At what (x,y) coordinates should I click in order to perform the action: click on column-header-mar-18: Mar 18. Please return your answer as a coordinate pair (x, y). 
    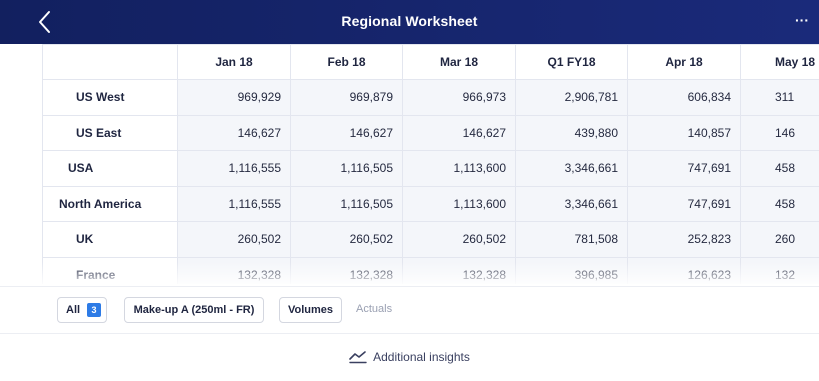
    Looking at the image, I should click on (459, 62).